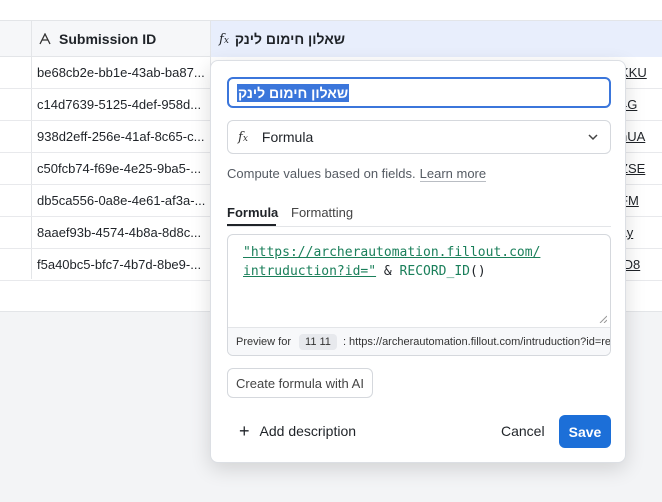  Describe the element at coordinates (290, 39) in the screenshot. I see `column-header-label: שאלון חימום לינק` at that location.